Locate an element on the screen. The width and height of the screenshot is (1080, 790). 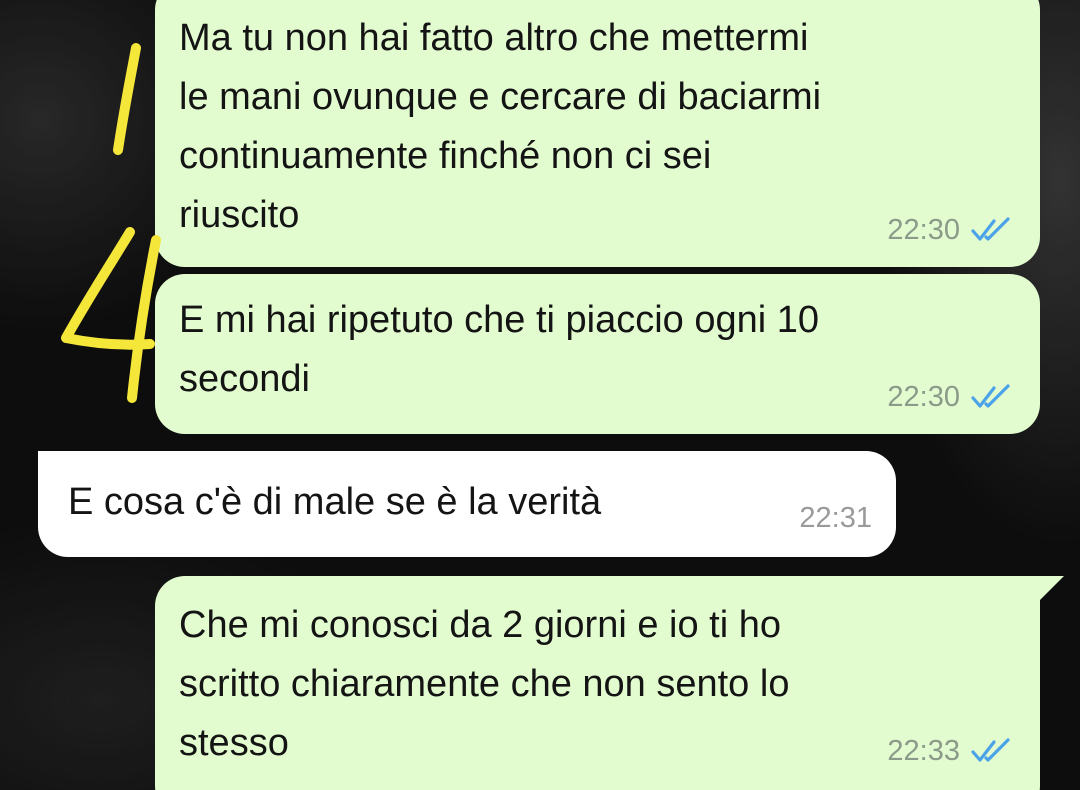
incoming-message-bubble: E cosa c'è di male se è la verità 22:31 is located at coordinates (467, 504).